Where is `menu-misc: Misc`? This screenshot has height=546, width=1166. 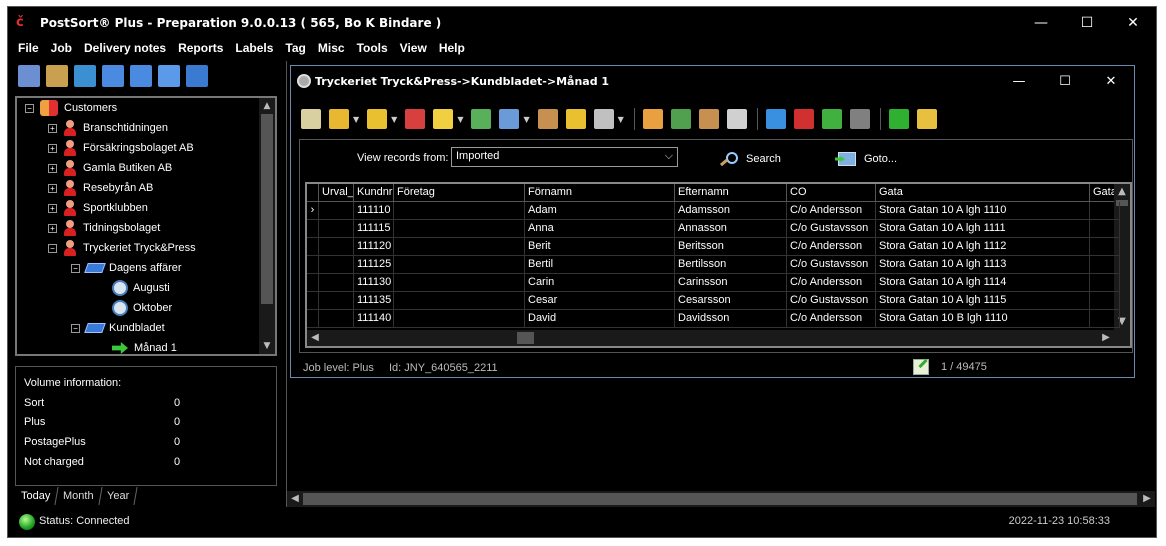
menu-misc: Misc is located at coordinates (331, 48).